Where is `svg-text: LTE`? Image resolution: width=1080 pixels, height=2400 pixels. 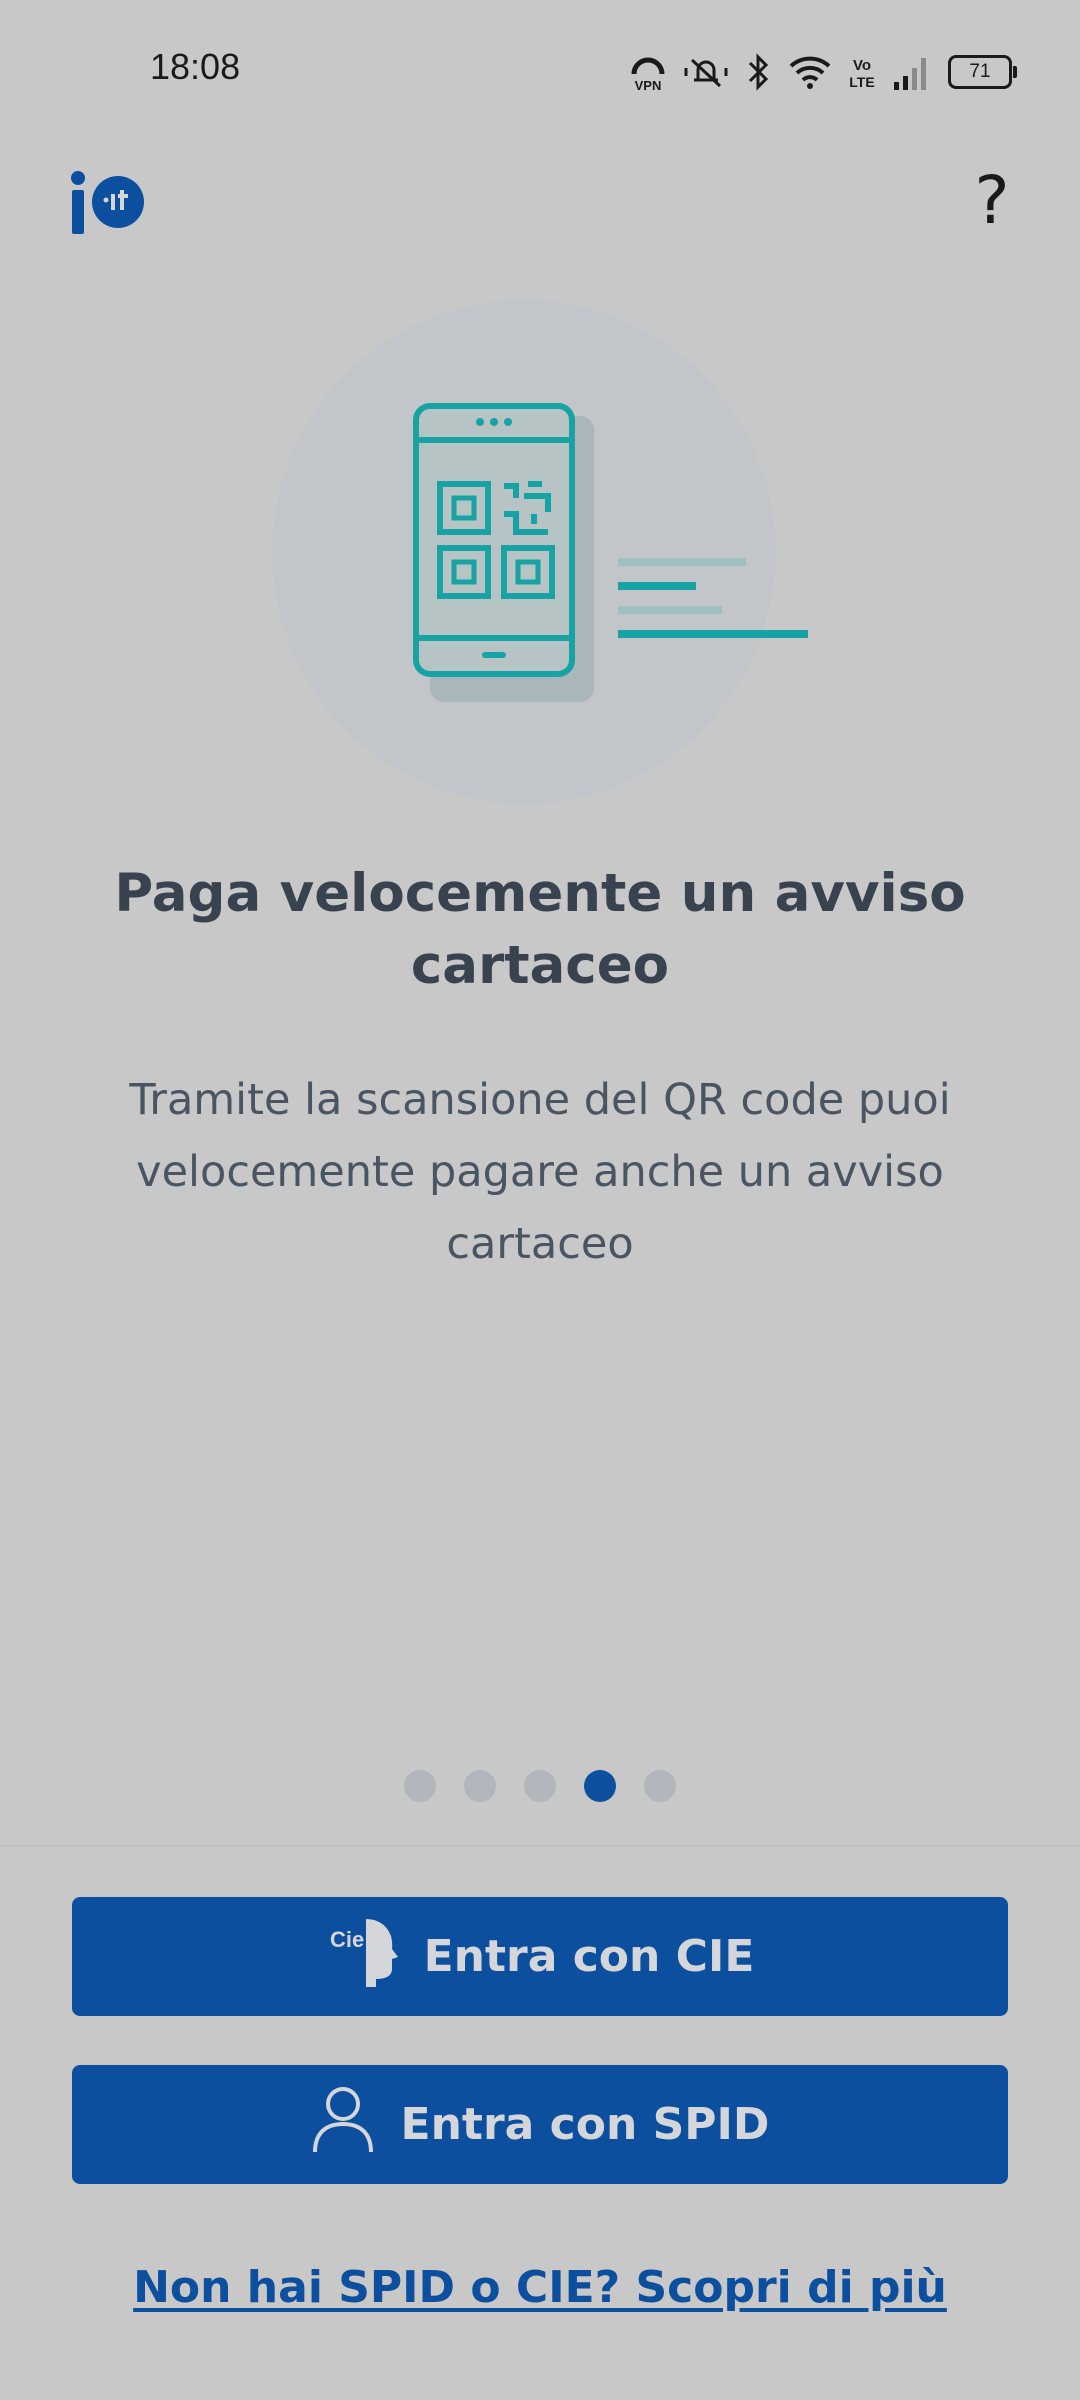 svg-text: LTE is located at coordinates (861, 82).